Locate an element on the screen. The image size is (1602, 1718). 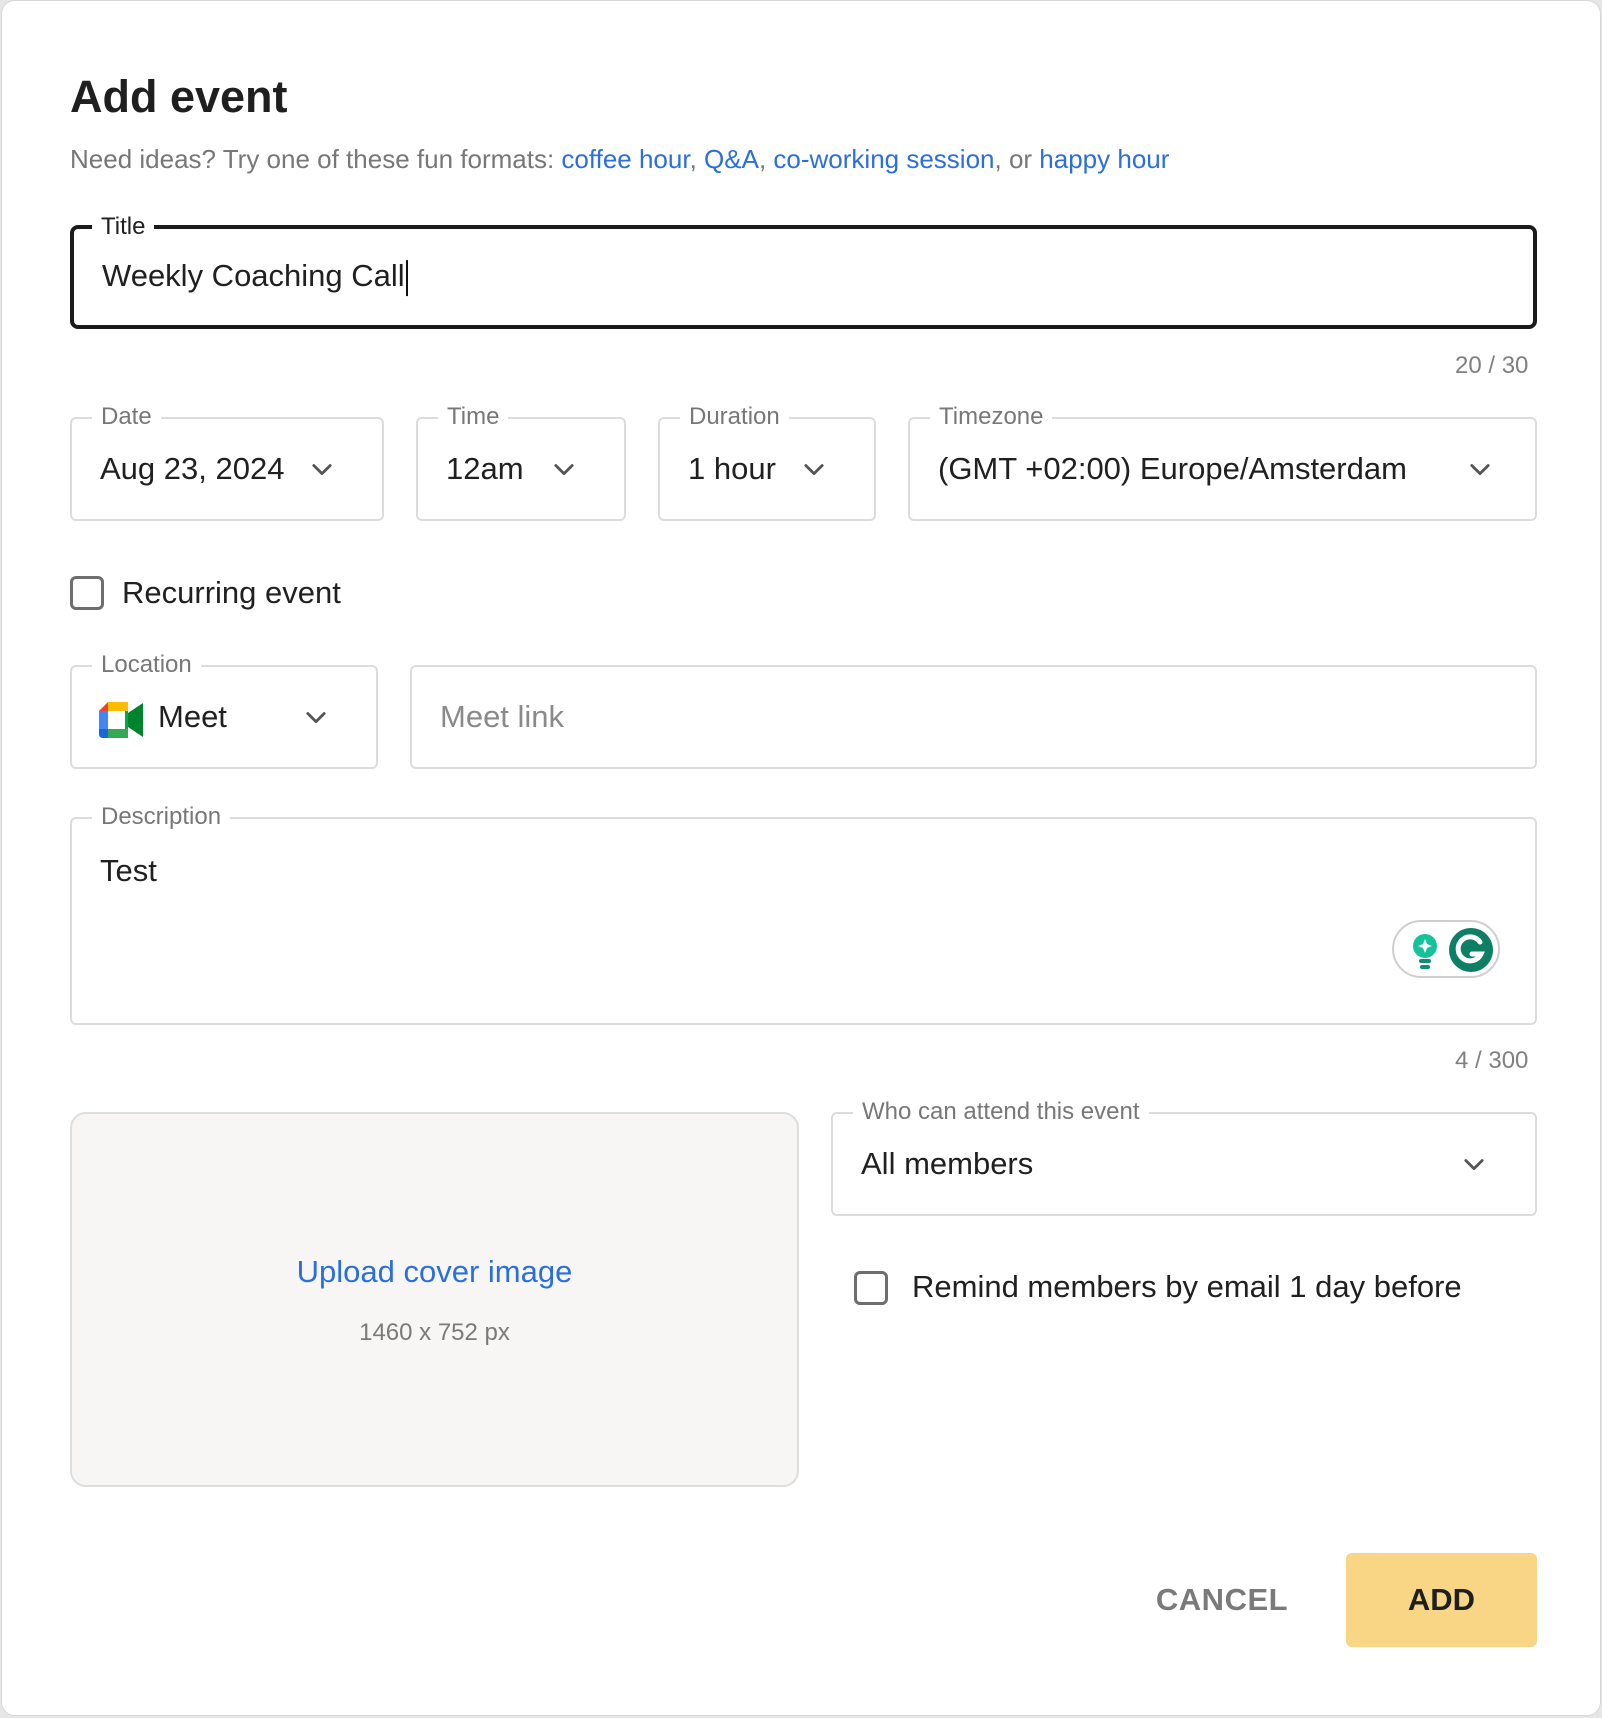
timezone-label: Timezone is located at coordinates (991, 417).